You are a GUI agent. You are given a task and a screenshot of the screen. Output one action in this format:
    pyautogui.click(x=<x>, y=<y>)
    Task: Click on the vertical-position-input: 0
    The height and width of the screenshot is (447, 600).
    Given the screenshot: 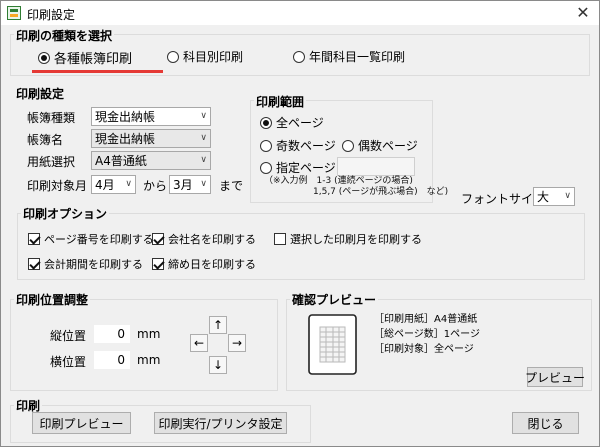 What is the action you would take?
    pyautogui.click(x=112, y=334)
    